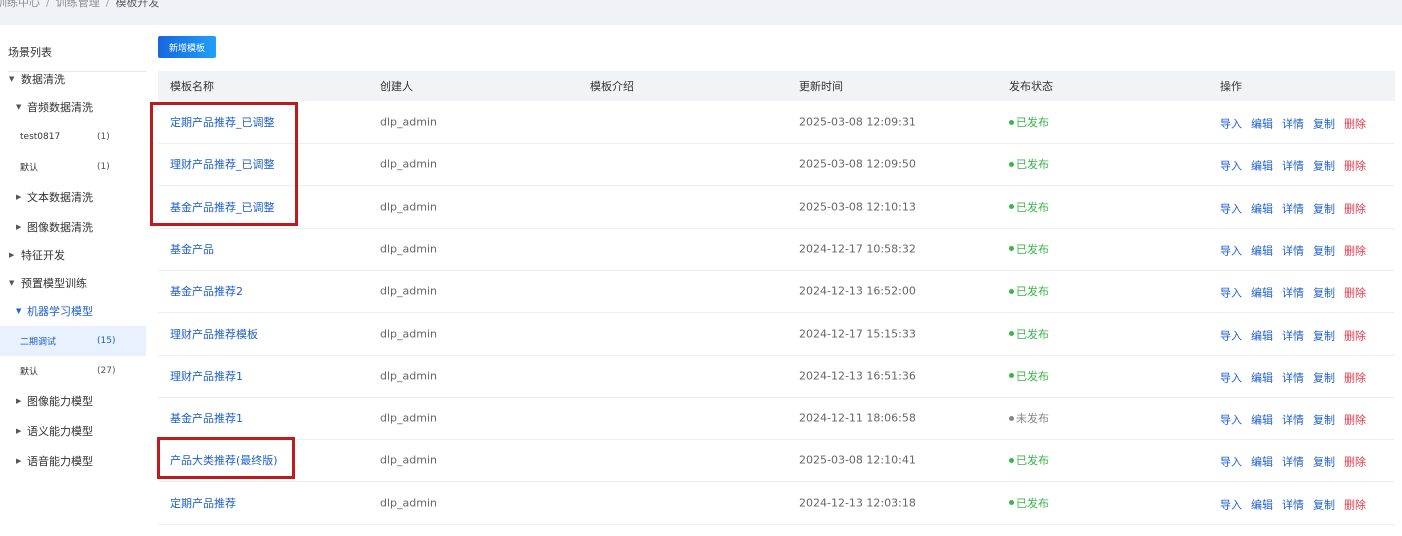 Image resolution: width=1402 pixels, height=536 pixels. Describe the element at coordinates (408, 503) in the screenshot. I see `creator-cell: dlp_admin` at that location.